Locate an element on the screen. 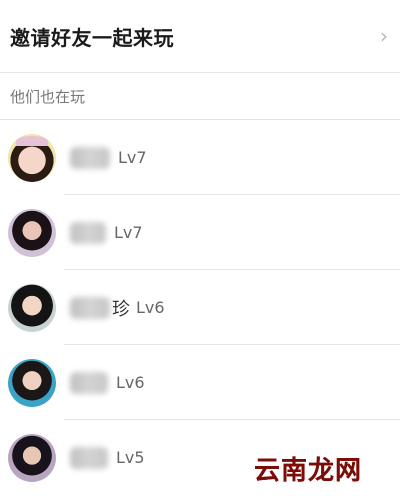 The image size is (400, 501). watermark: 云南龙网 is located at coordinates (307, 471).